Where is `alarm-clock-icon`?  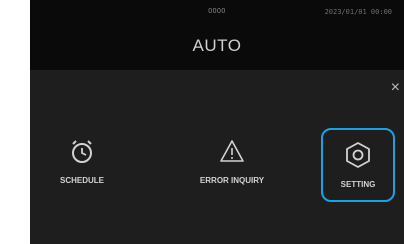 alarm-clock-icon is located at coordinates (82, 151).